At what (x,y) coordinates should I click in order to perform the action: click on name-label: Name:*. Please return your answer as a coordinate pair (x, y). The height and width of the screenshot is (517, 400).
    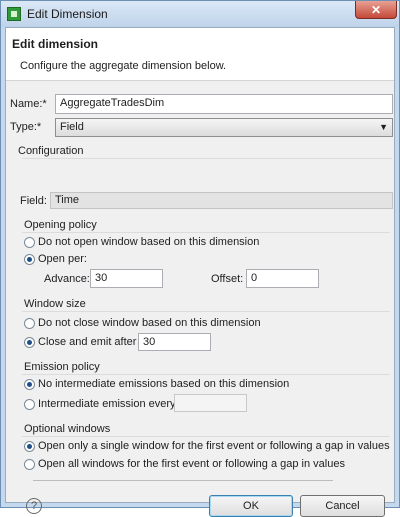
    Looking at the image, I should click on (28, 104).